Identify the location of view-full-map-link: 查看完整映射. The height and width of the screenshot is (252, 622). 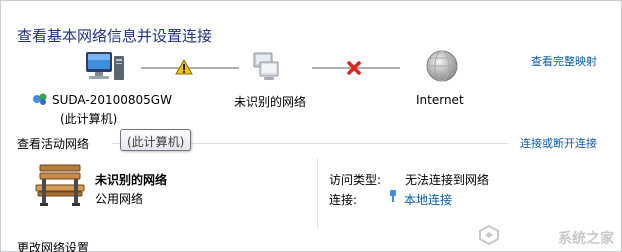
(564, 61).